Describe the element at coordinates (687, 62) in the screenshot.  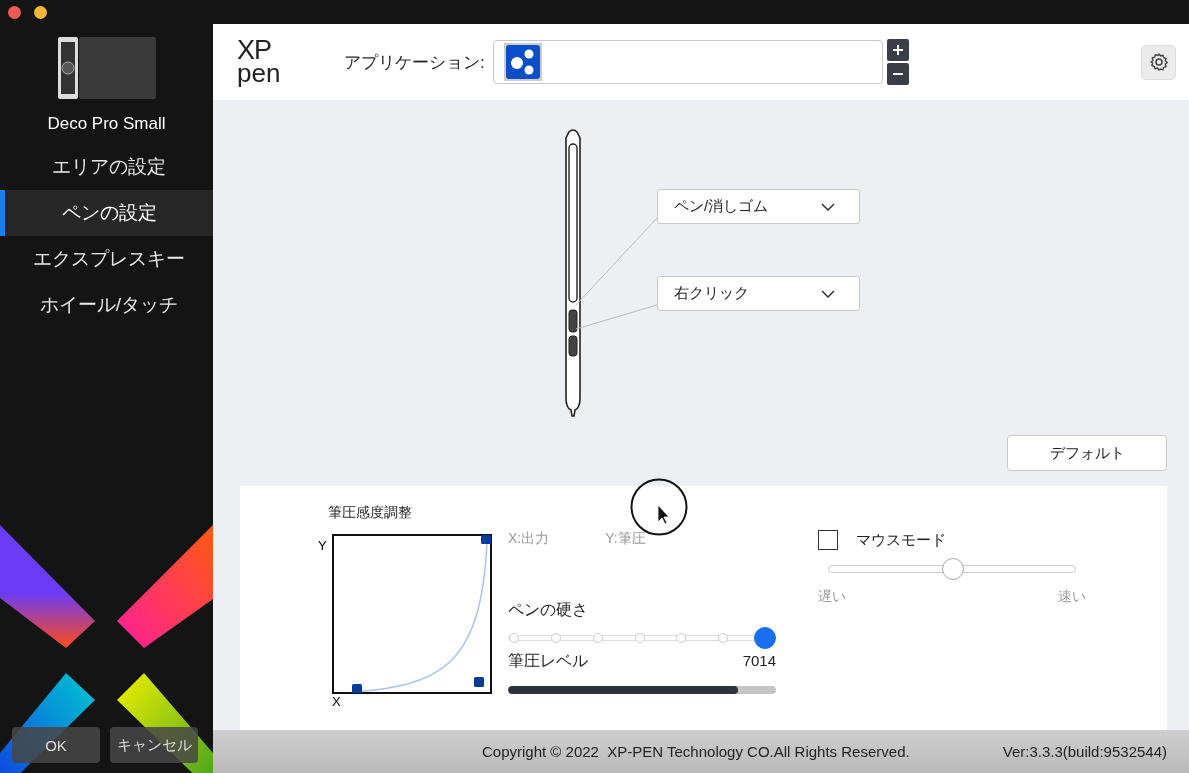
I see `application-field` at that location.